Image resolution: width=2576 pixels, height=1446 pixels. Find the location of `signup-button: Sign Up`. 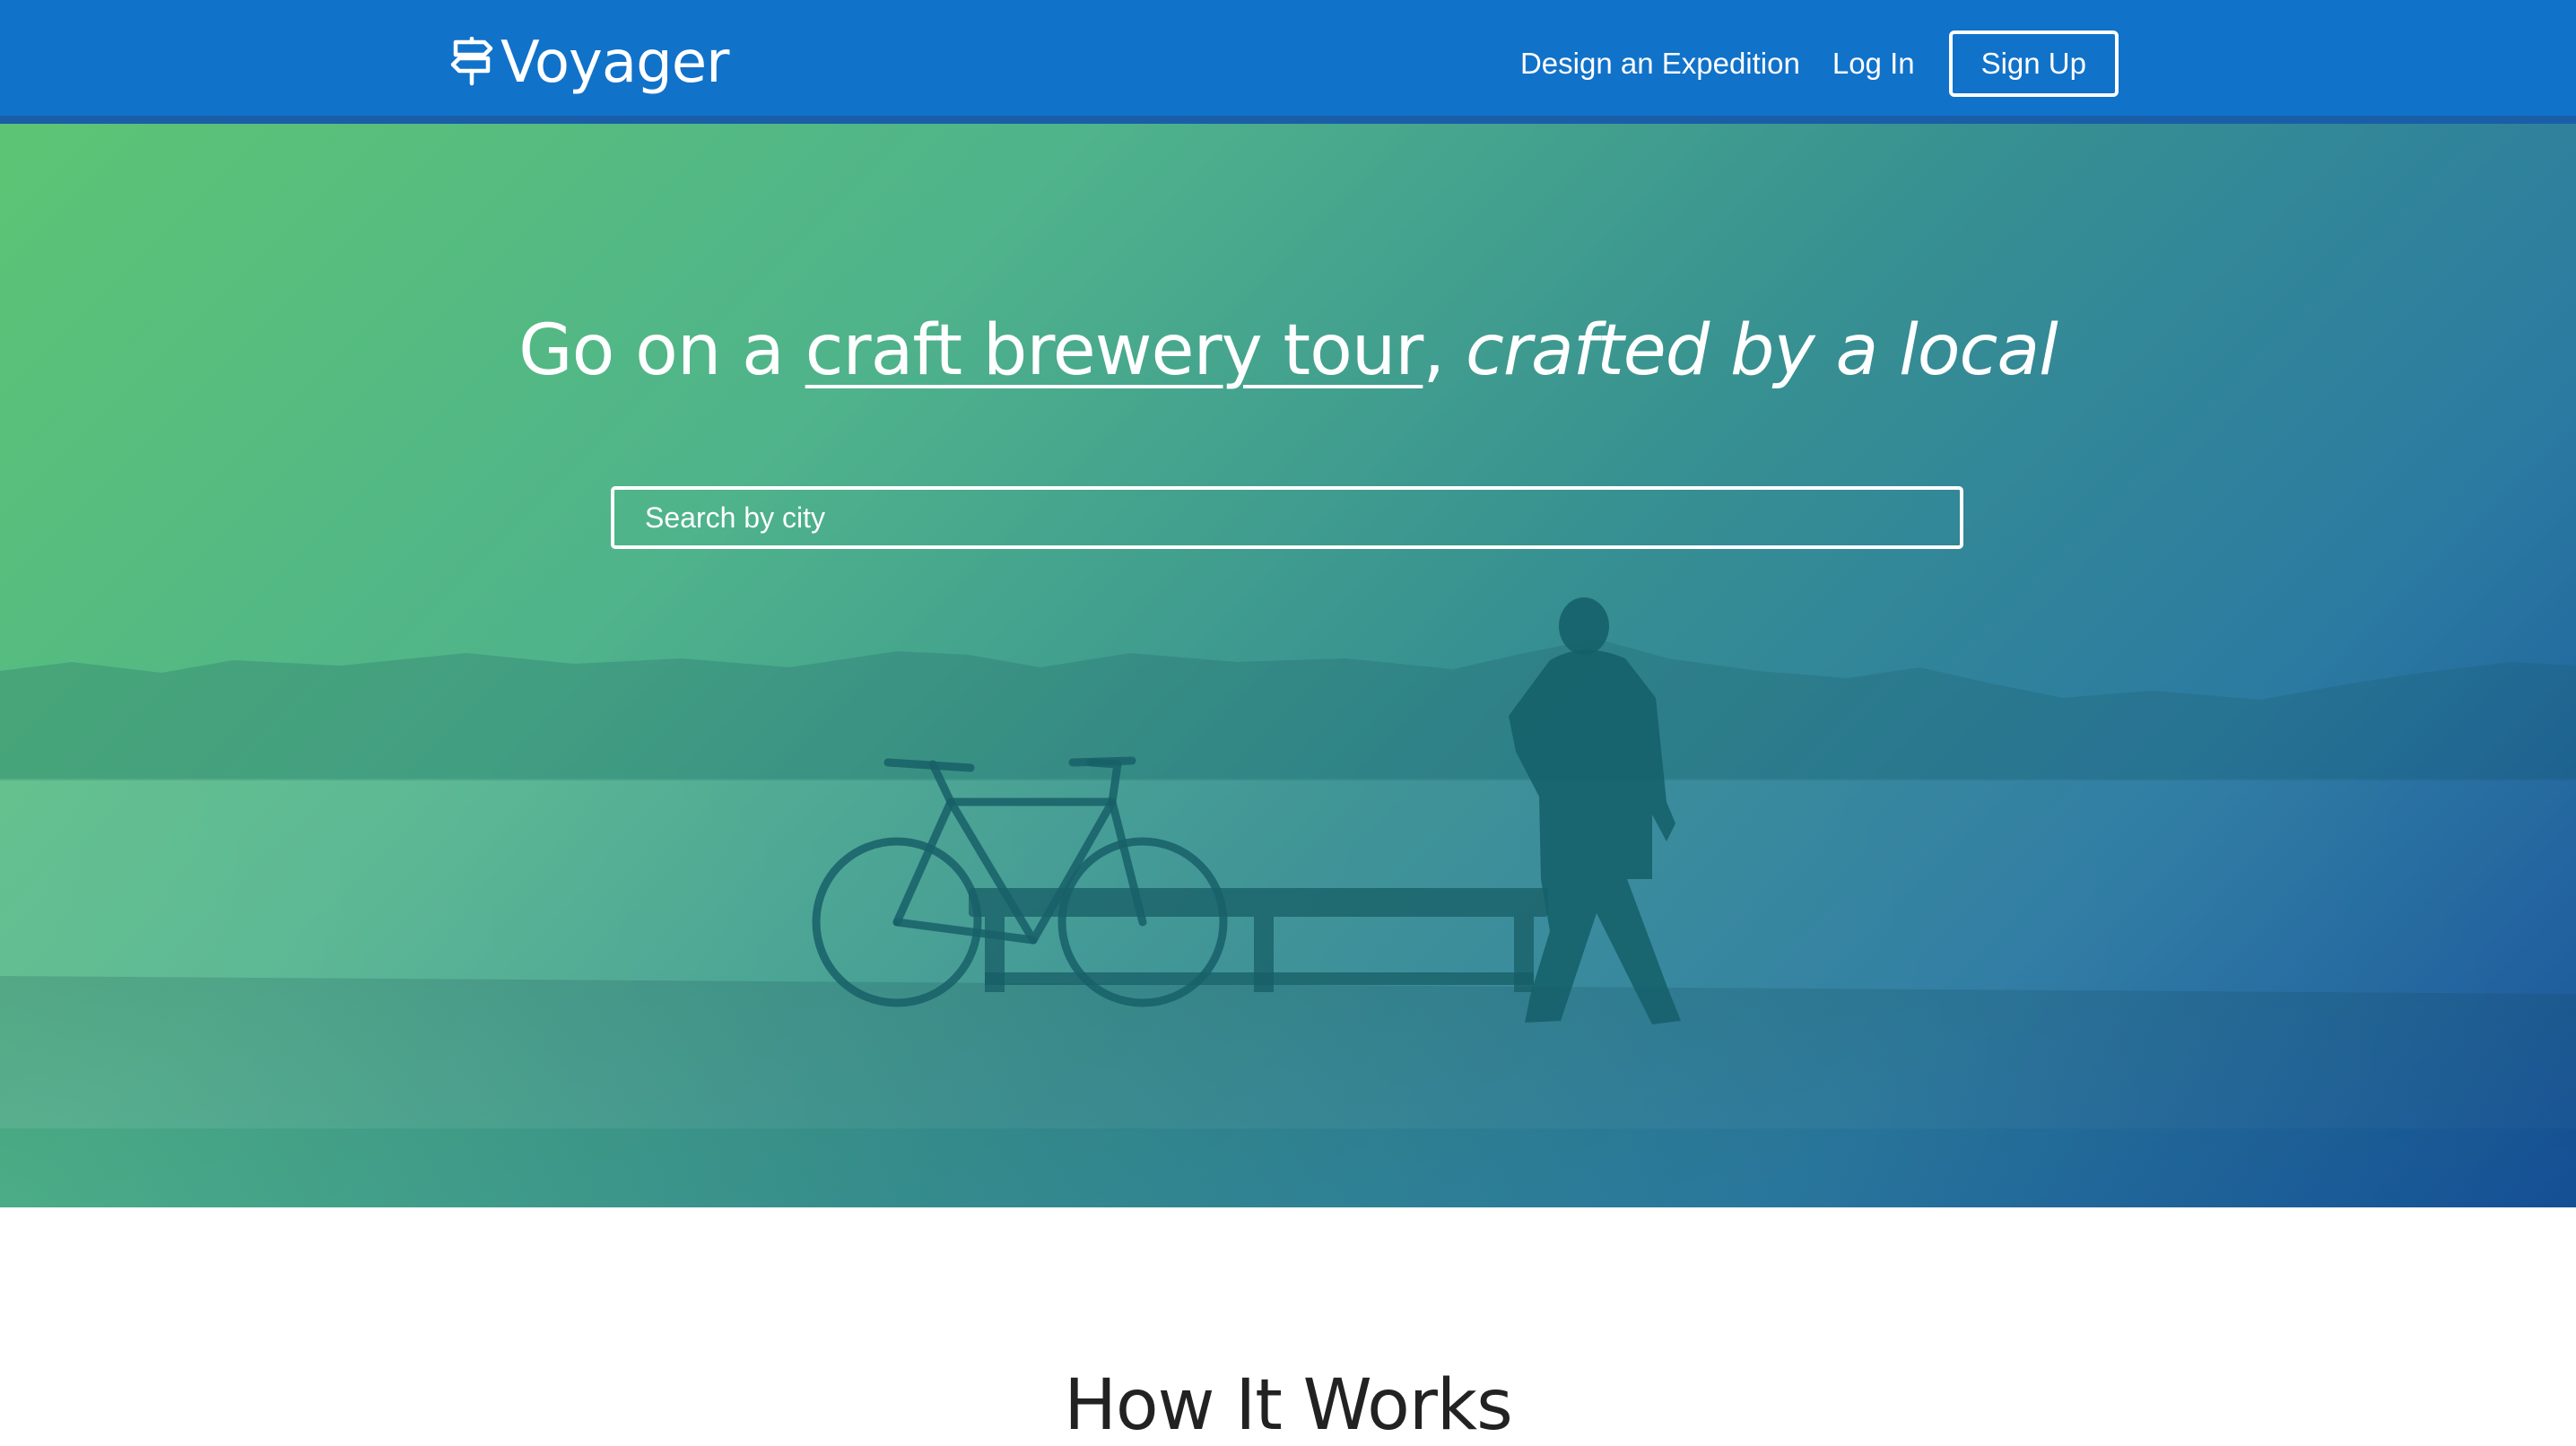

signup-button: Sign Up is located at coordinates (2033, 63).